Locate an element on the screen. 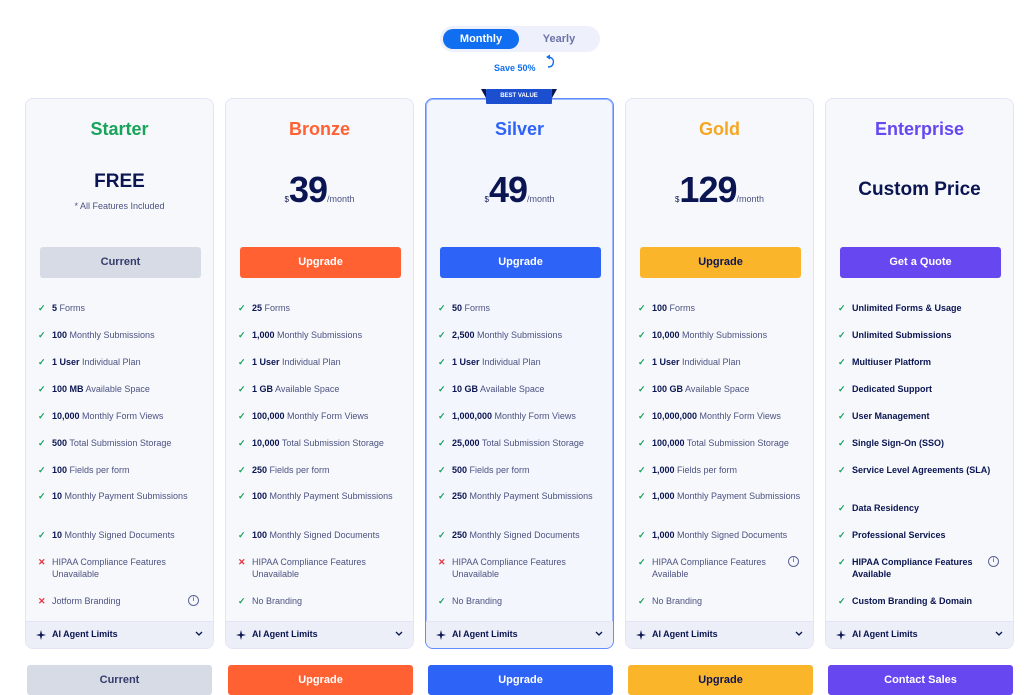  current-button: Current is located at coordinates (120, 262).